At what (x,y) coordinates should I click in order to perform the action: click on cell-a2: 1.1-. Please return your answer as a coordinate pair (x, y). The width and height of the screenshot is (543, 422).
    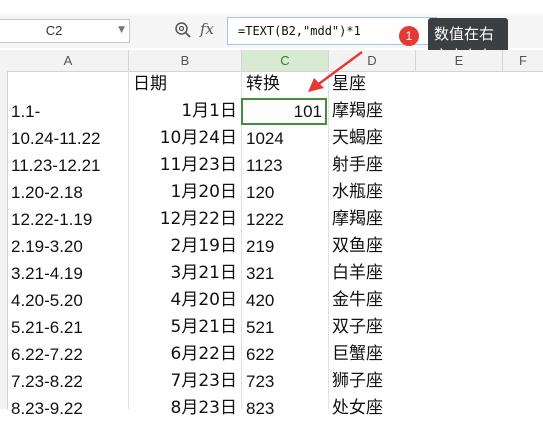
    Looking at the image, I should click on (68, 111).